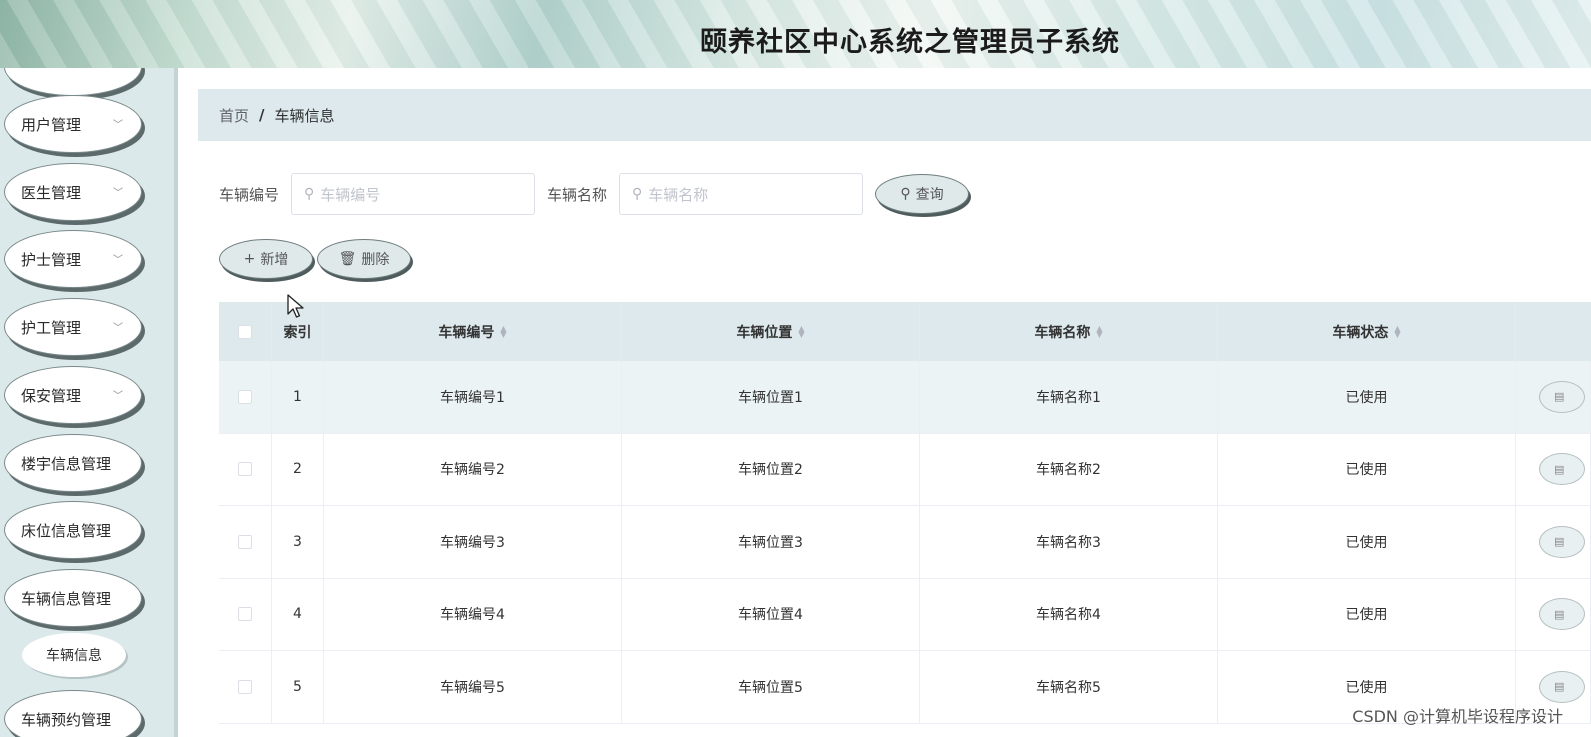 Image resolution: width=1591 pixels, height=737 pixels. I want to click on sidebar-item-label: 用户管理, so click(51, 124).